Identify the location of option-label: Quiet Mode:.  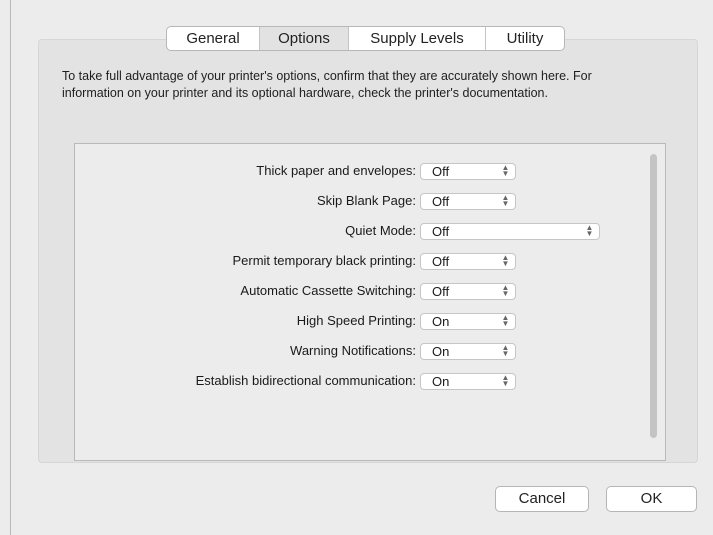
(380, 230).